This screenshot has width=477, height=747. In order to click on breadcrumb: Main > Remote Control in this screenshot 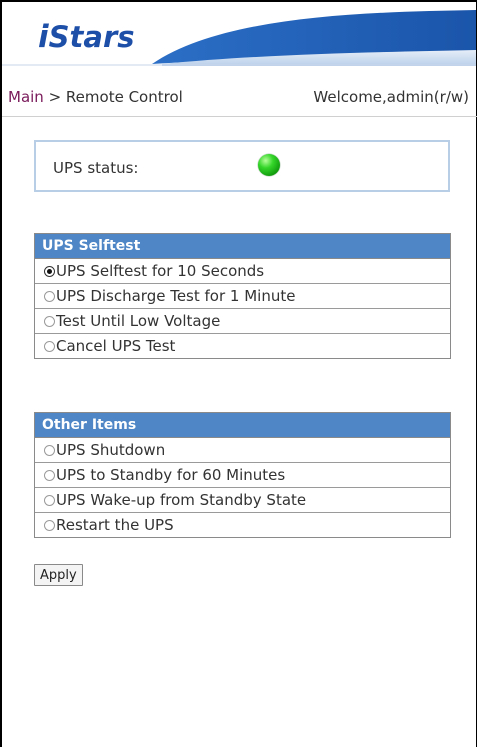, I will do `click(95, 97)`.